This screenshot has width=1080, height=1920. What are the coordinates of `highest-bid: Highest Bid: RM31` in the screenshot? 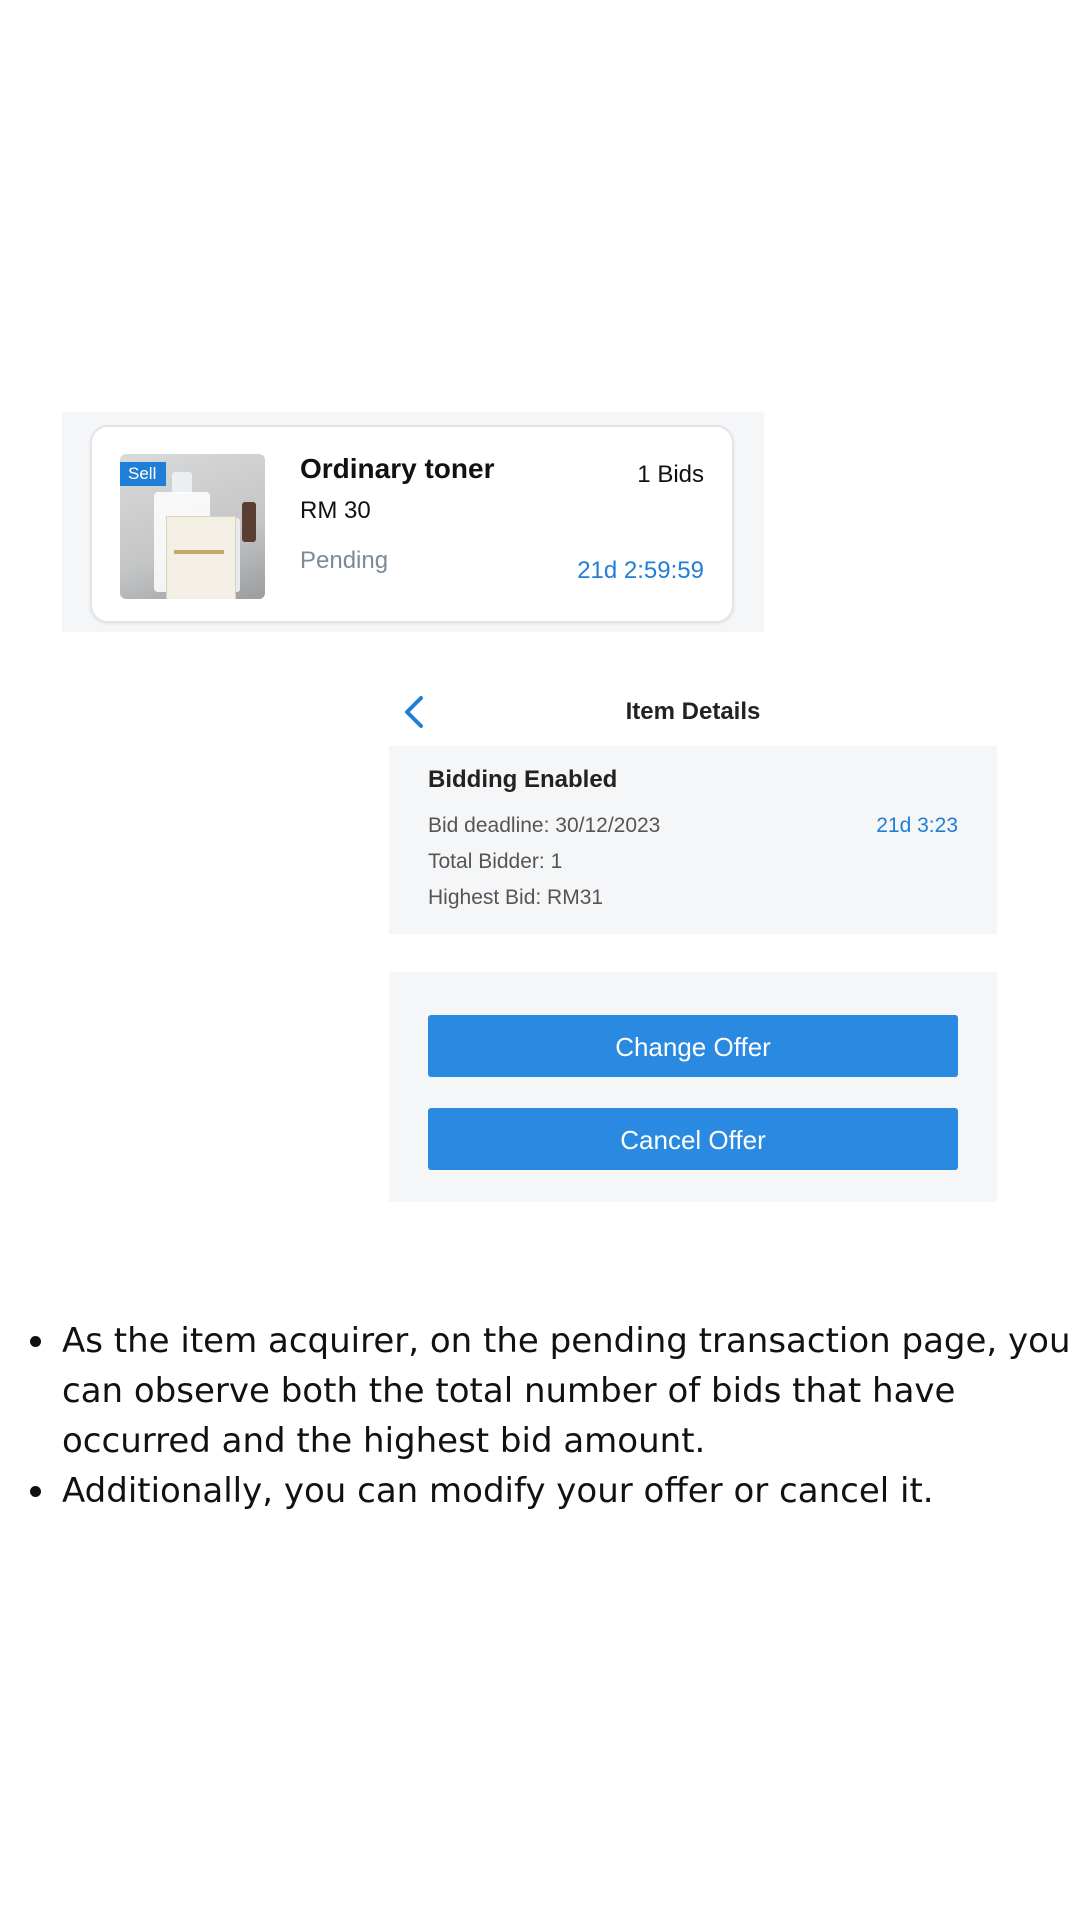 It's located at (516, 897).